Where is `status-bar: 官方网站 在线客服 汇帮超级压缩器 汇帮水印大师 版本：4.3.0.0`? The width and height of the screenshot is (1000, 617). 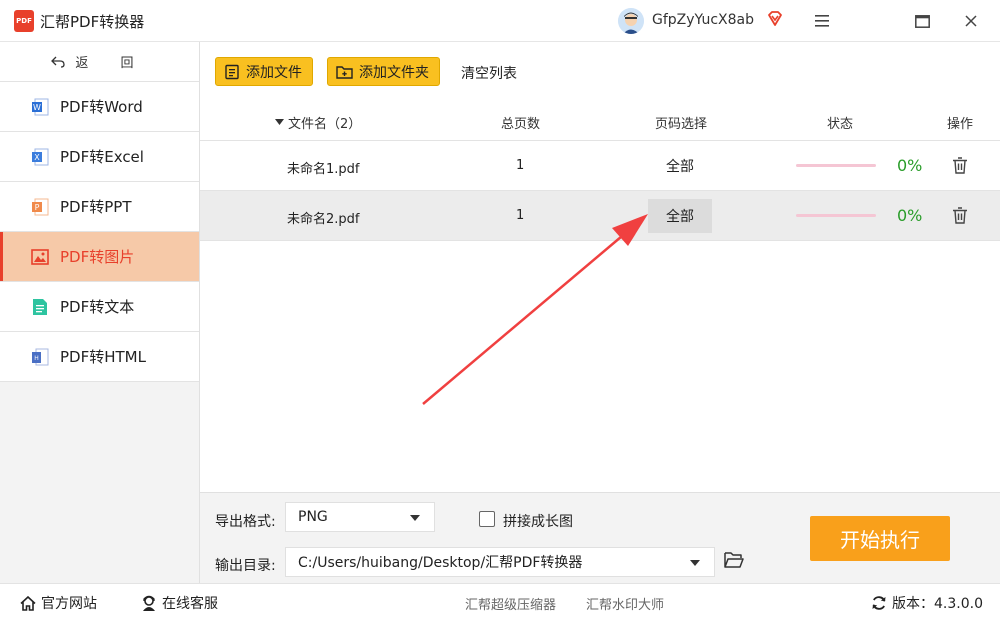
status-bar: 官方网站 在线客服 汇帮超级压缩器 汇帮水印大师 版本：4.3.0.0 is located at coordinates (500, 600).